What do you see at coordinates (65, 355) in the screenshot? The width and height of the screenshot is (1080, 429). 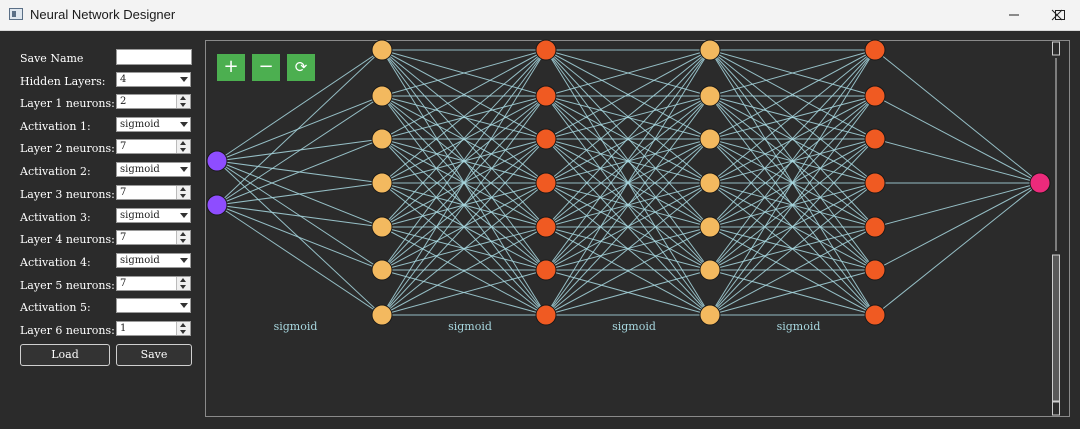 I see `load-button: Load` at bounding box center [65, 355].